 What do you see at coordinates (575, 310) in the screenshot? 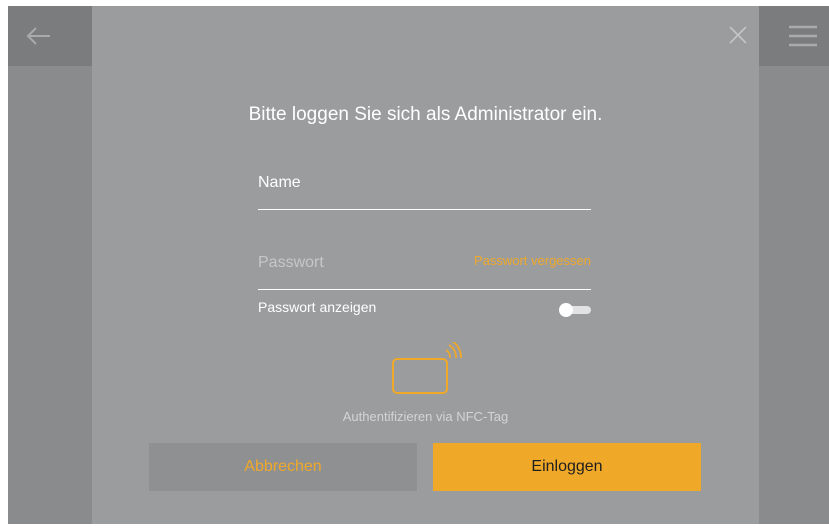
I see `show-password-toggle` at bounding box center [575, 310].